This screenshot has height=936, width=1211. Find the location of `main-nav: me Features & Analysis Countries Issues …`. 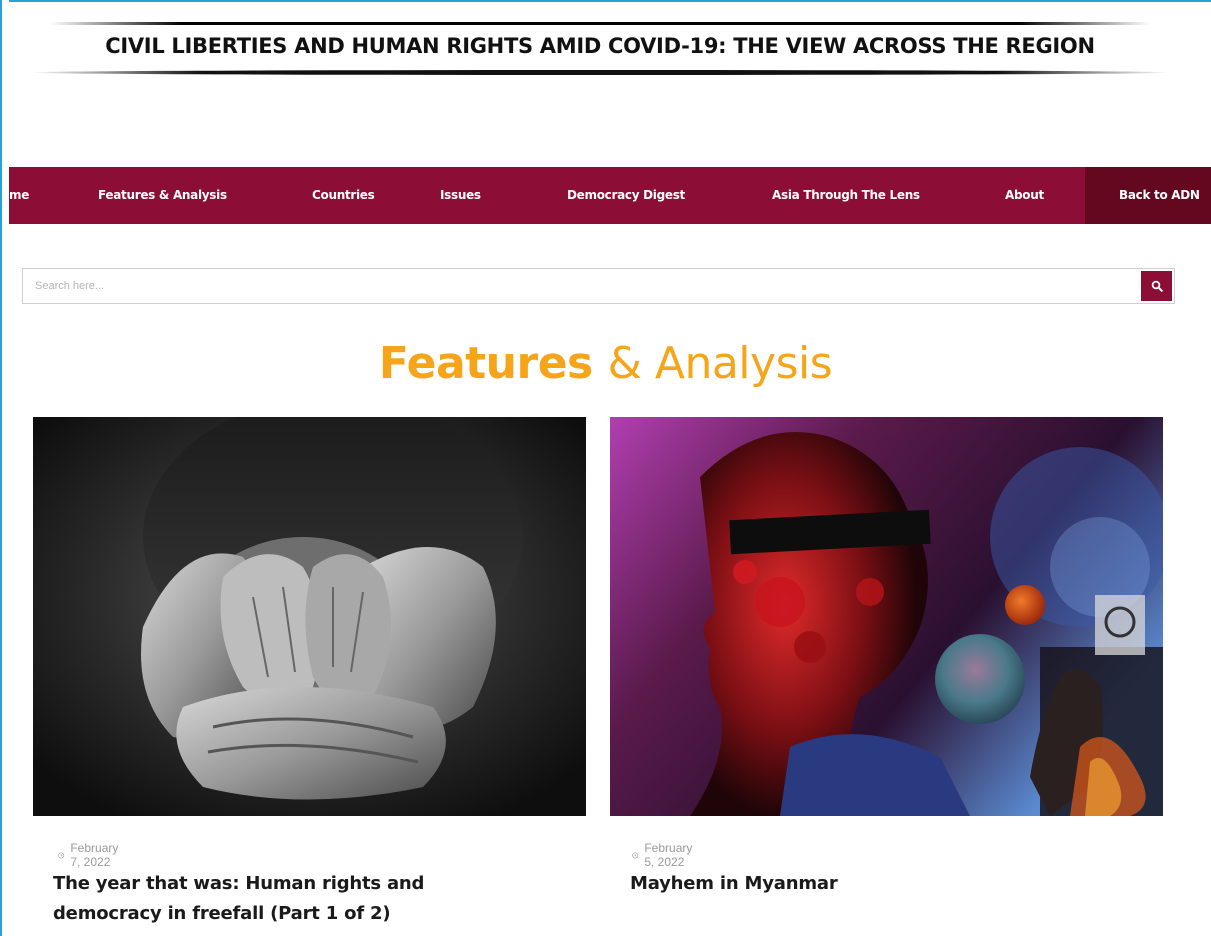

main-nav: me Features & Analysis Countries Issues … is located at coordinates (610, 195).